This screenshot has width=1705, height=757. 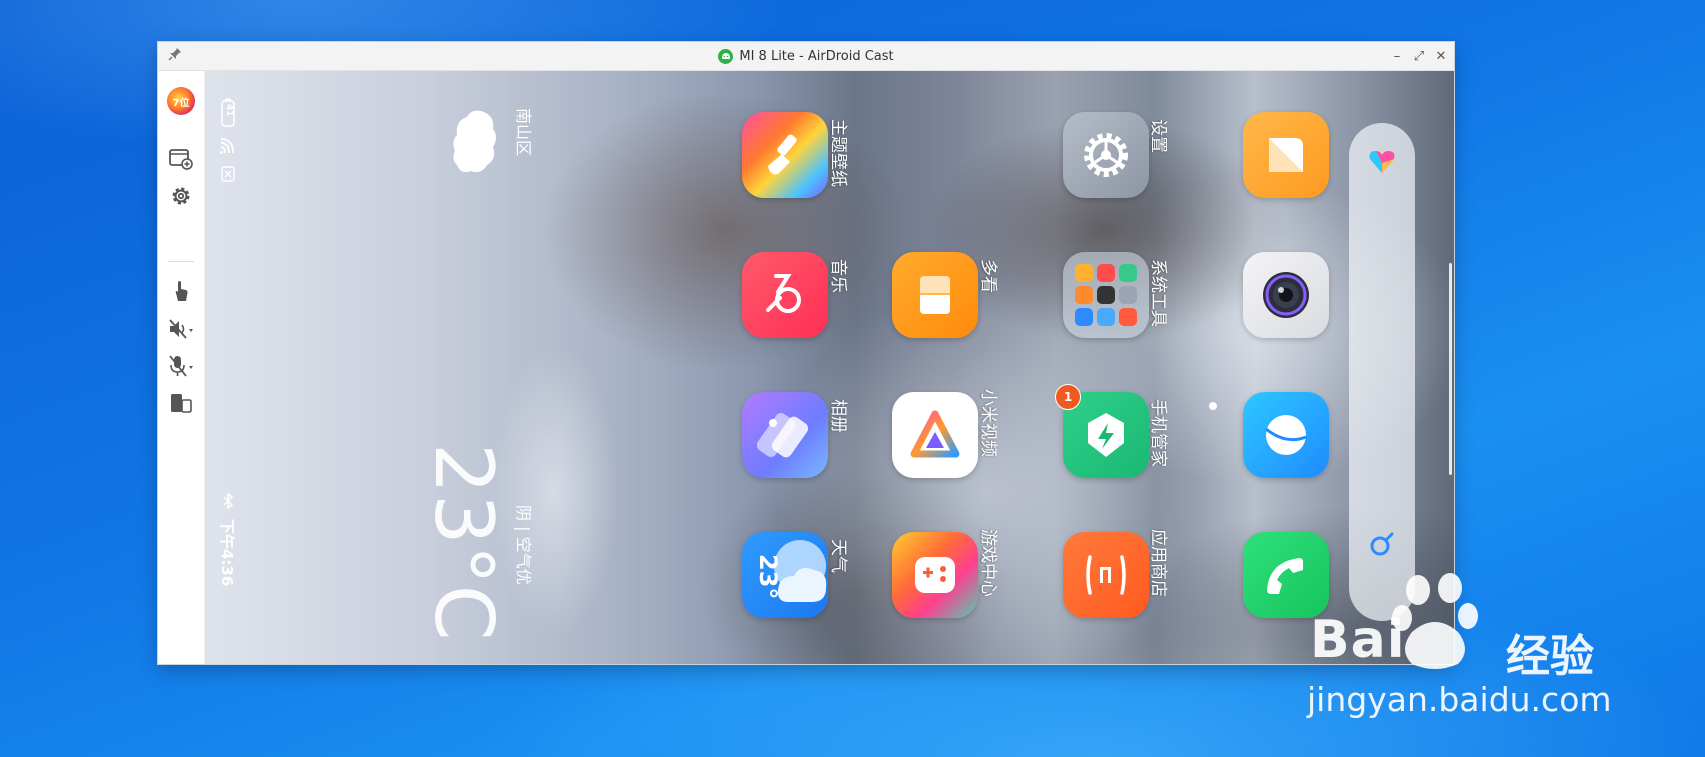 What do you see at coordinates (228, 174) in the screenshot?
I see `no-sim-icon` at bounding box center [228, 174].